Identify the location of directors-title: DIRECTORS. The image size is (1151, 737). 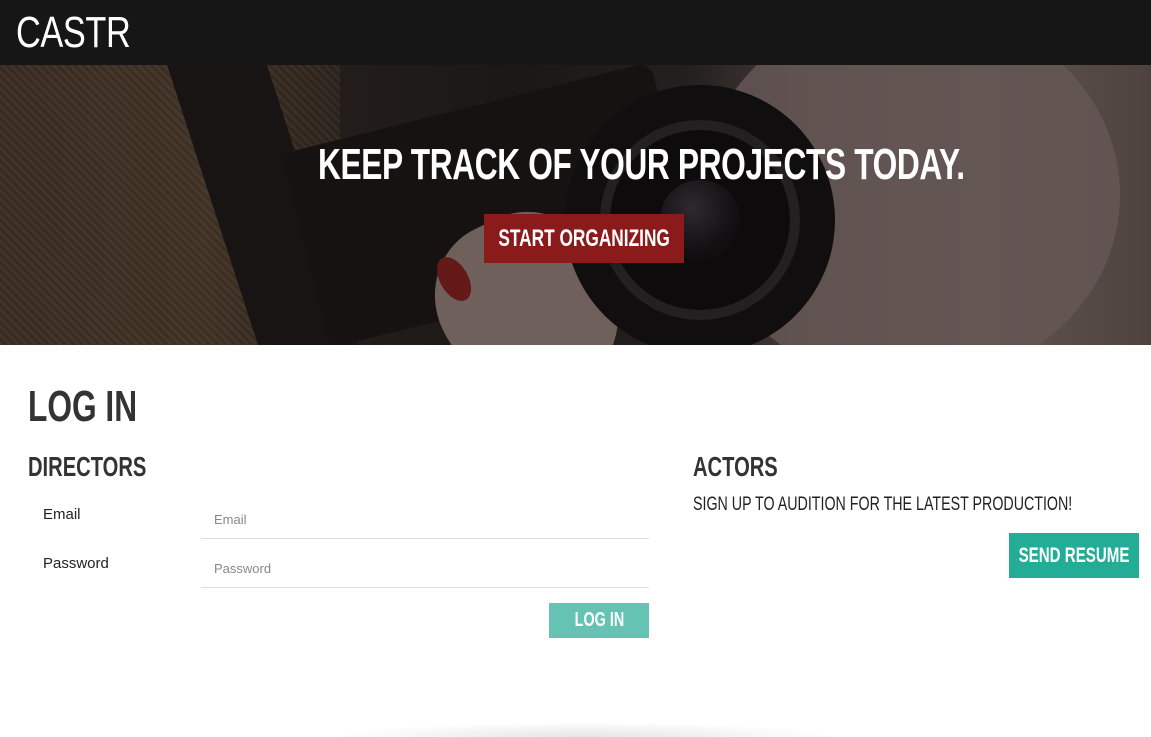
(87, 466).